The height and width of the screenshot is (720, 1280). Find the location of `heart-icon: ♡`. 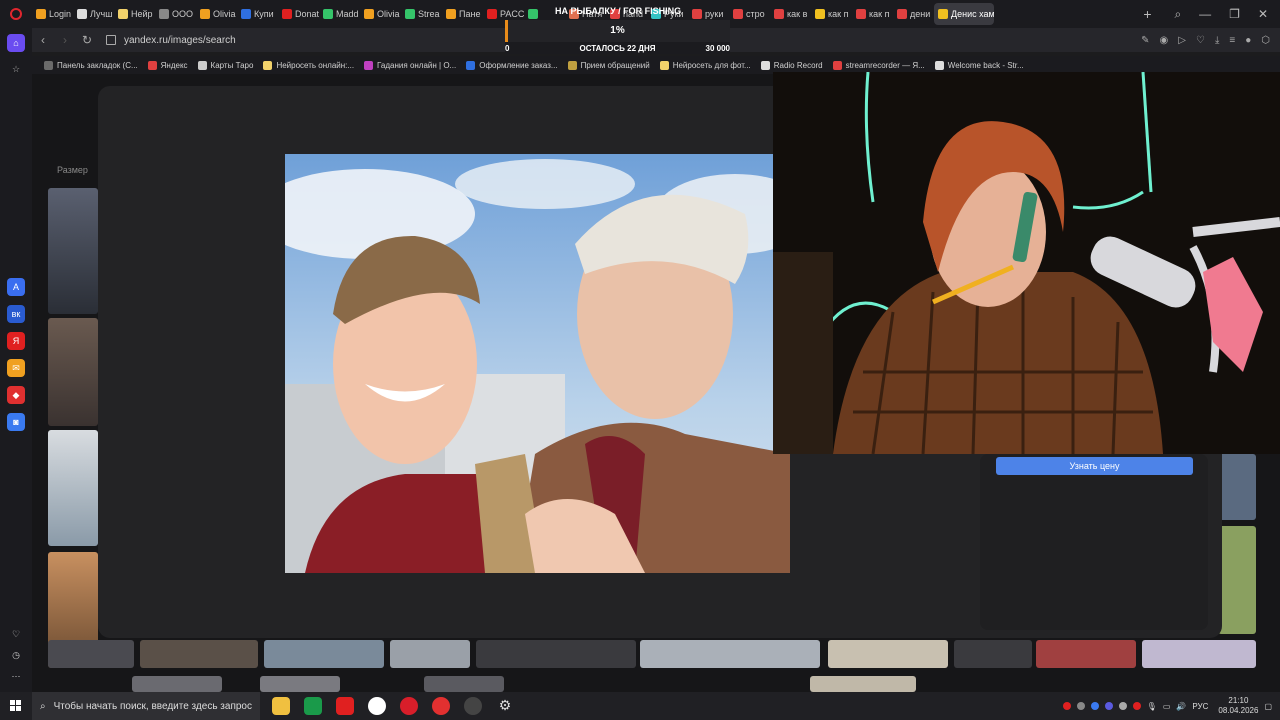

heart-icon: ♡ is located at coordinates (16, 634).